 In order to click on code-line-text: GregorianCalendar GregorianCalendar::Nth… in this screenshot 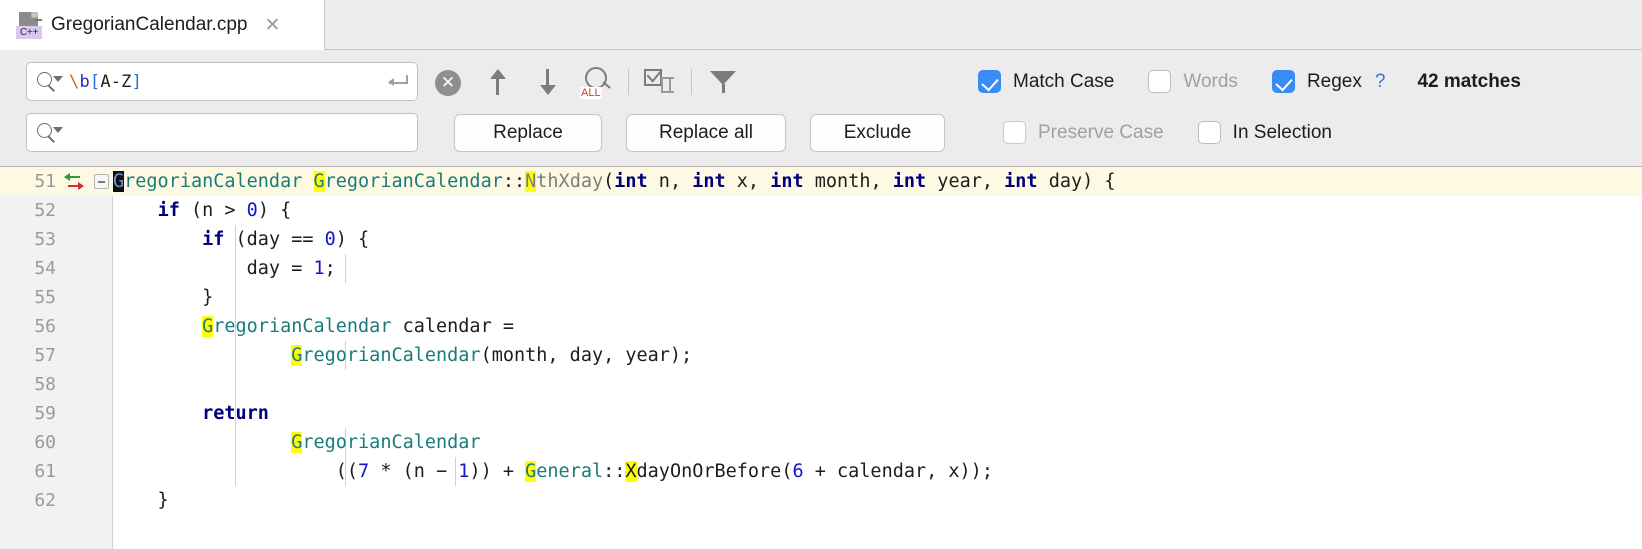, I will do `click(614, 181)`.